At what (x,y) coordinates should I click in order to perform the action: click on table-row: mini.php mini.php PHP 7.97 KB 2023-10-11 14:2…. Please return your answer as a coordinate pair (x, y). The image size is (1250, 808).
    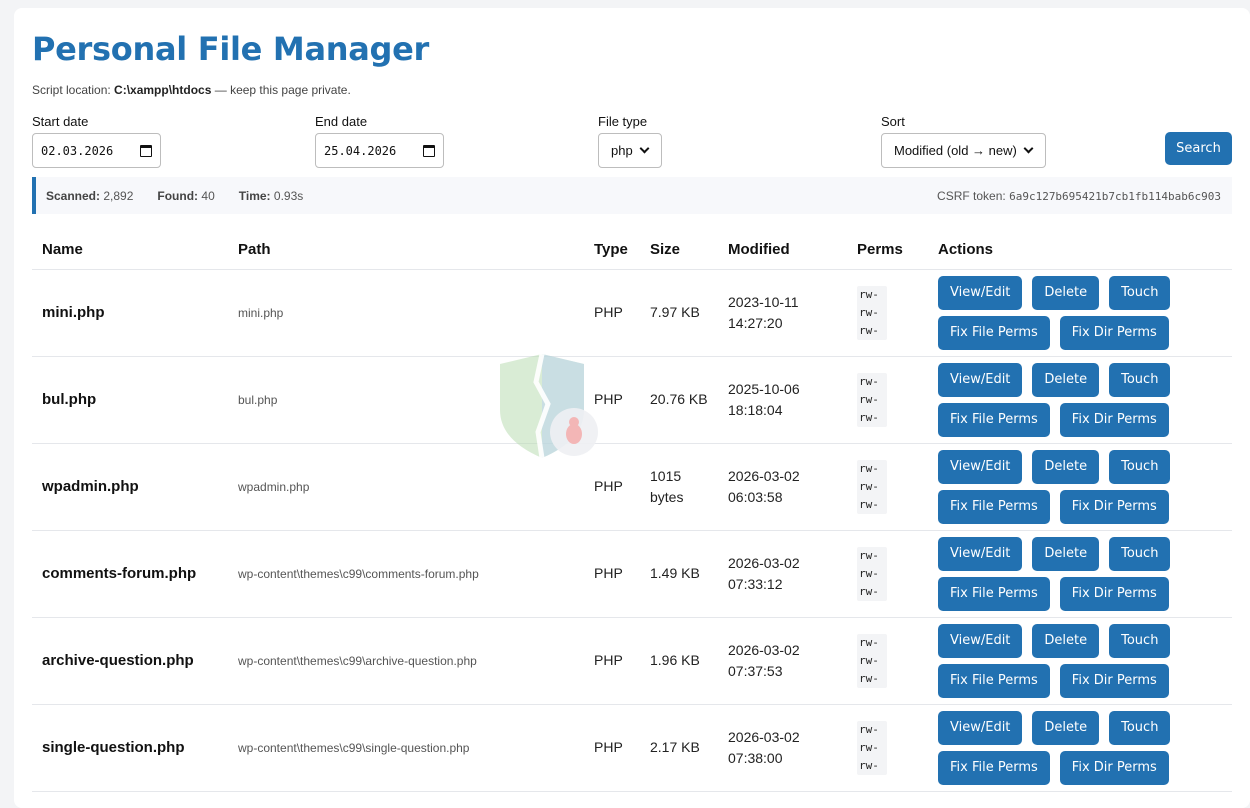
    Looking at the image, I should click on (632, 313).